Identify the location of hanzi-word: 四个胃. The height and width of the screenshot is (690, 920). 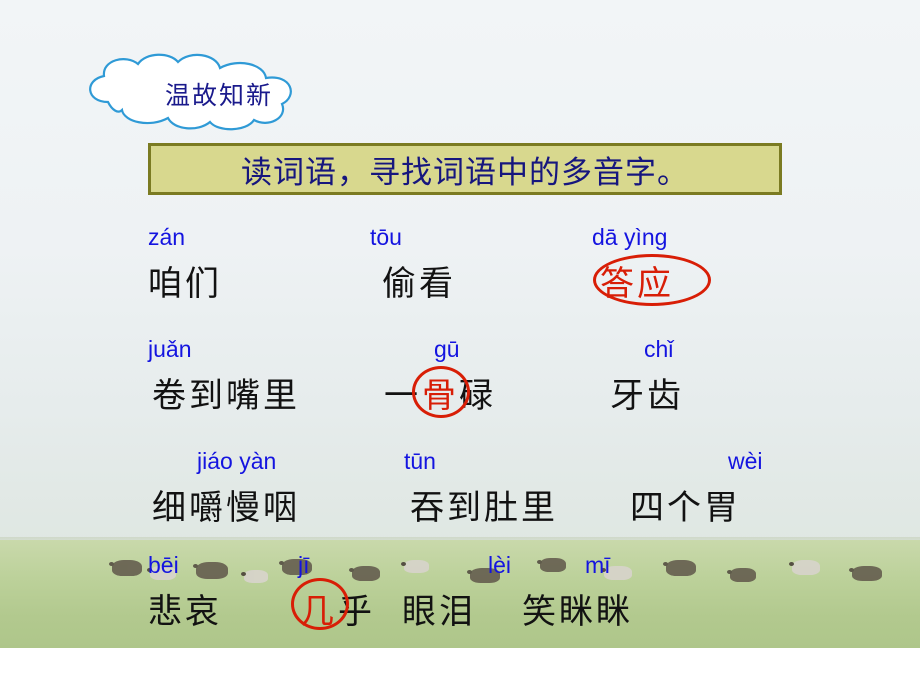
(685, 508).